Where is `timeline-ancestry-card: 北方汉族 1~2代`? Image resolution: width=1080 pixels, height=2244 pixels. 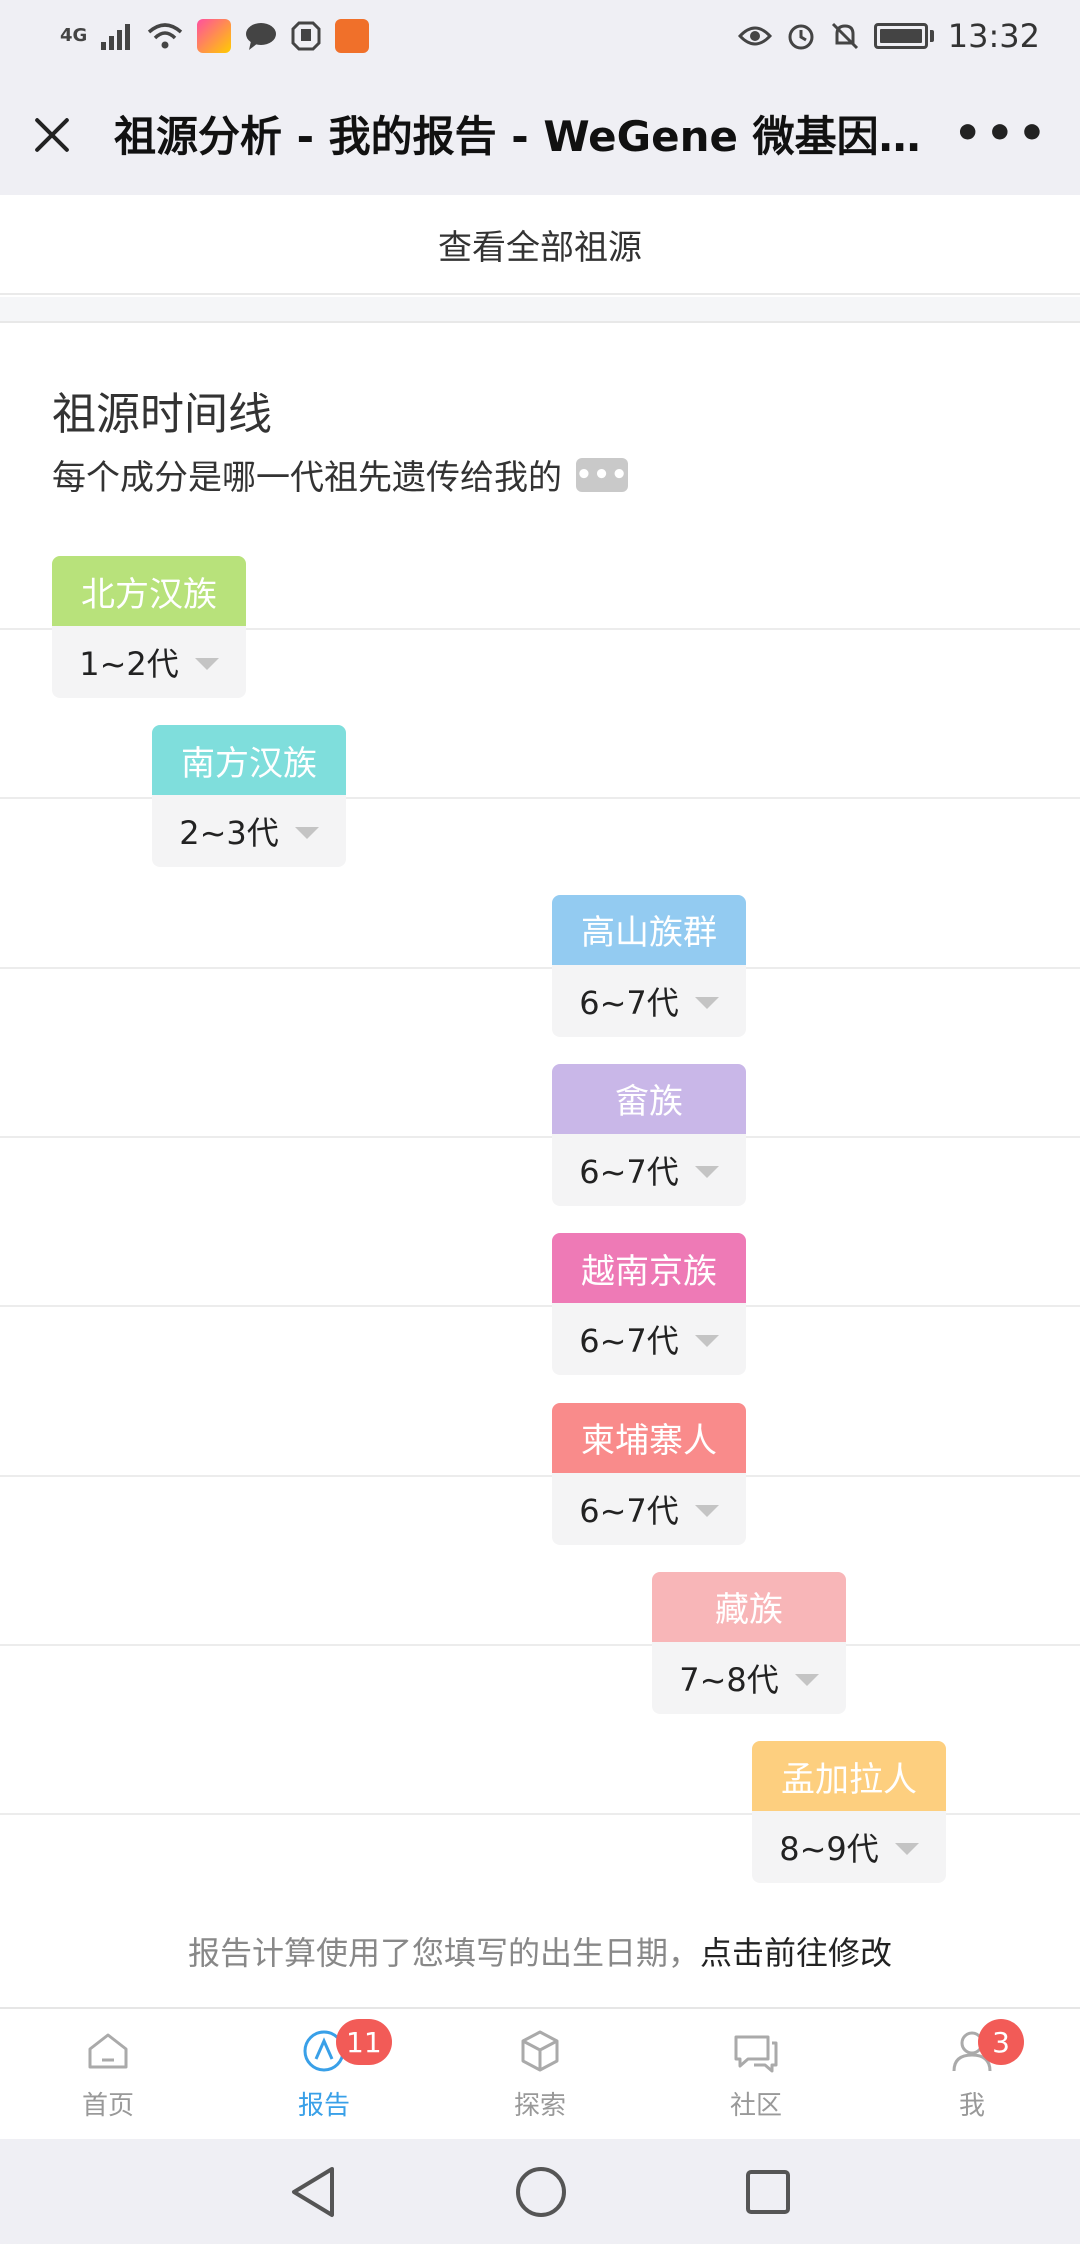 timeline-ancestry-card: 北方汉族 1~2代 is located at coordinates (149, 627).